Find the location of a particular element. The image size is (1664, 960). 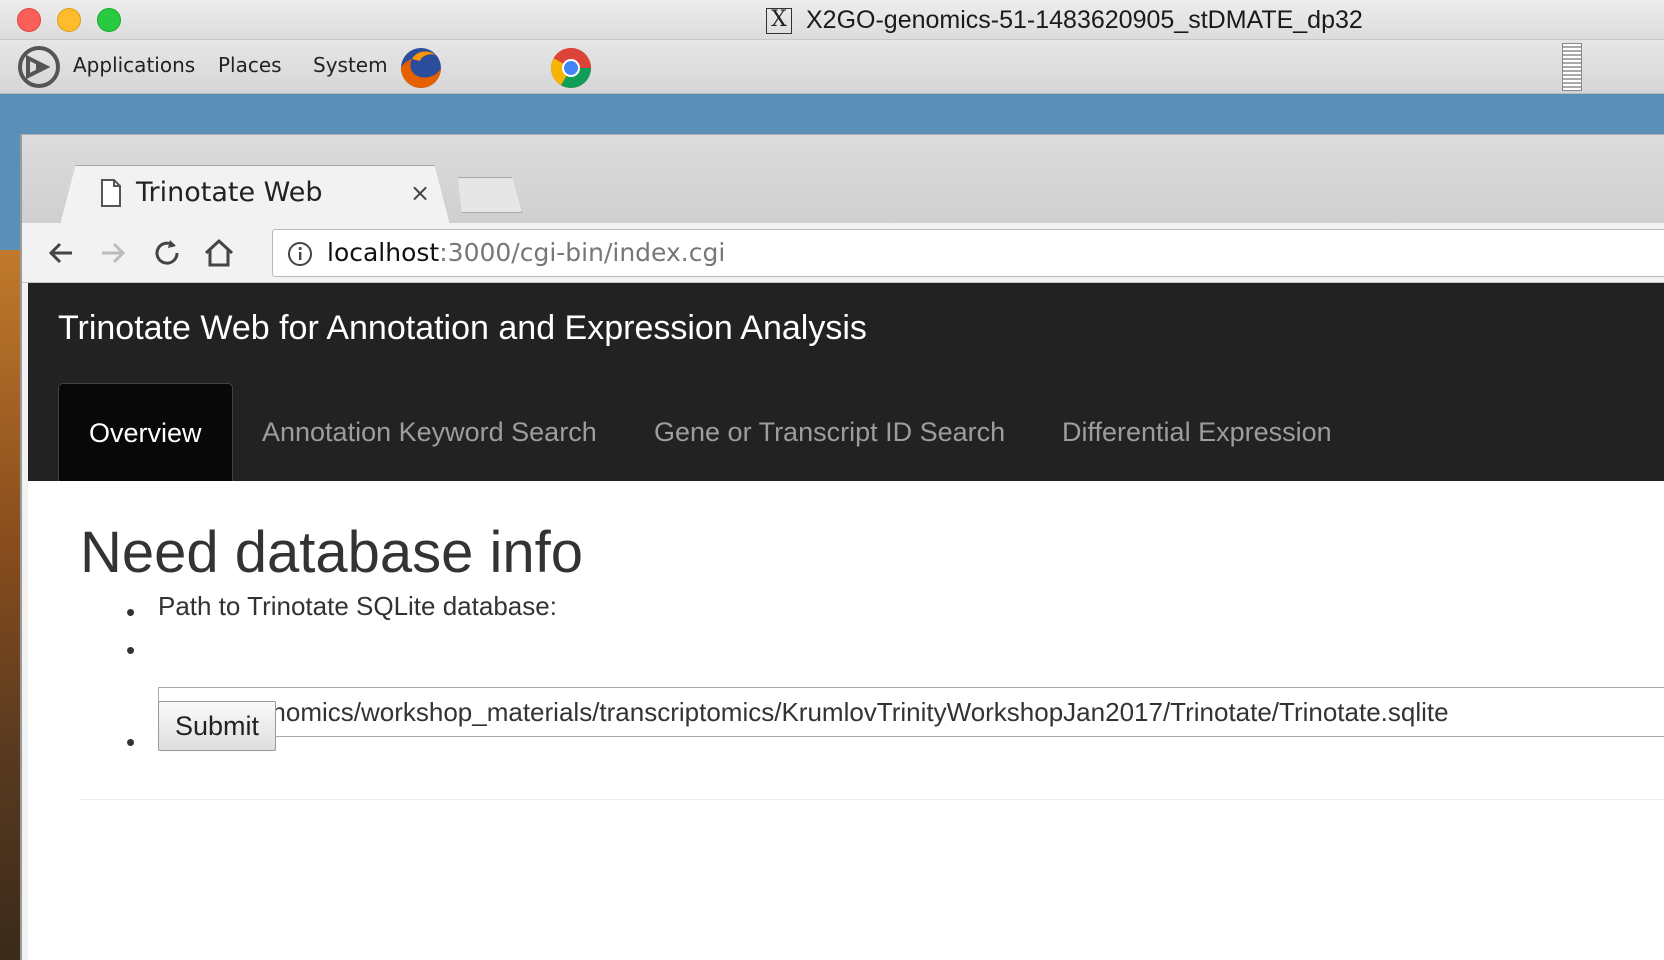

desktop-panel: Applications Places System is located at coordinates (832, 67).